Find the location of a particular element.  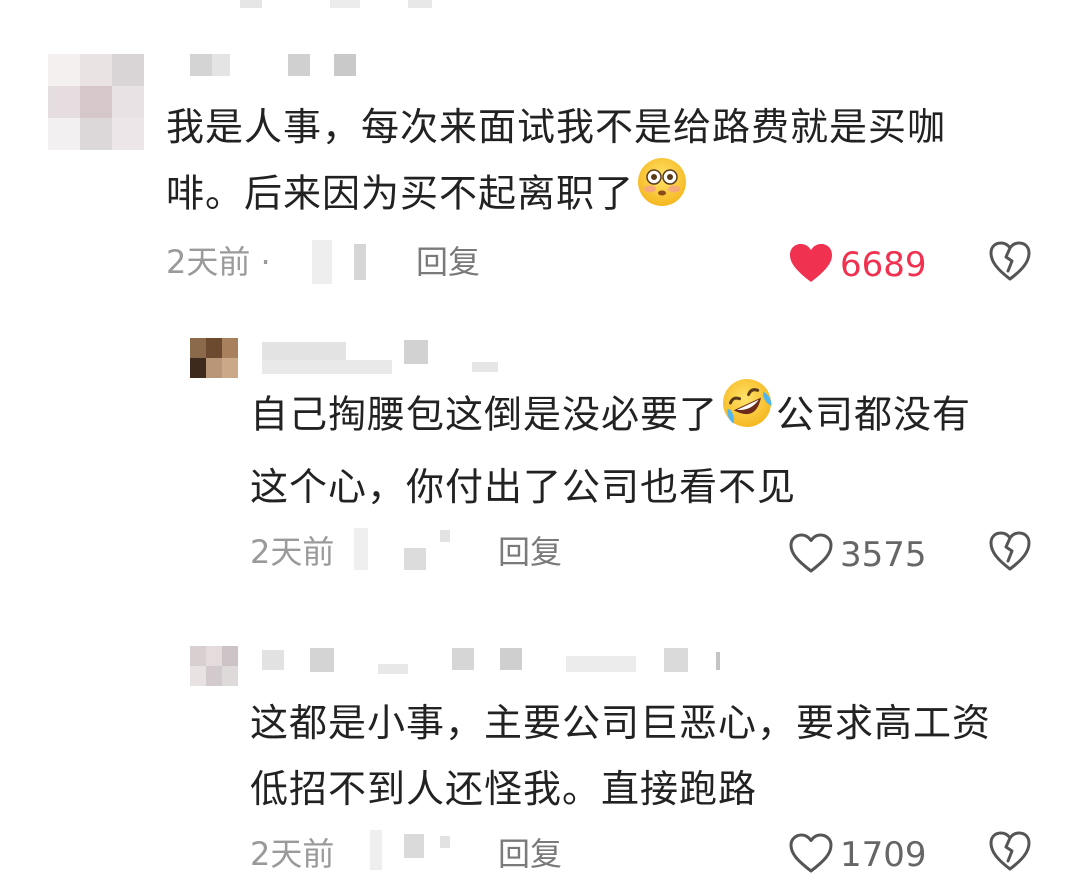

like-button: 3575 is located at coordinates (857, 555).